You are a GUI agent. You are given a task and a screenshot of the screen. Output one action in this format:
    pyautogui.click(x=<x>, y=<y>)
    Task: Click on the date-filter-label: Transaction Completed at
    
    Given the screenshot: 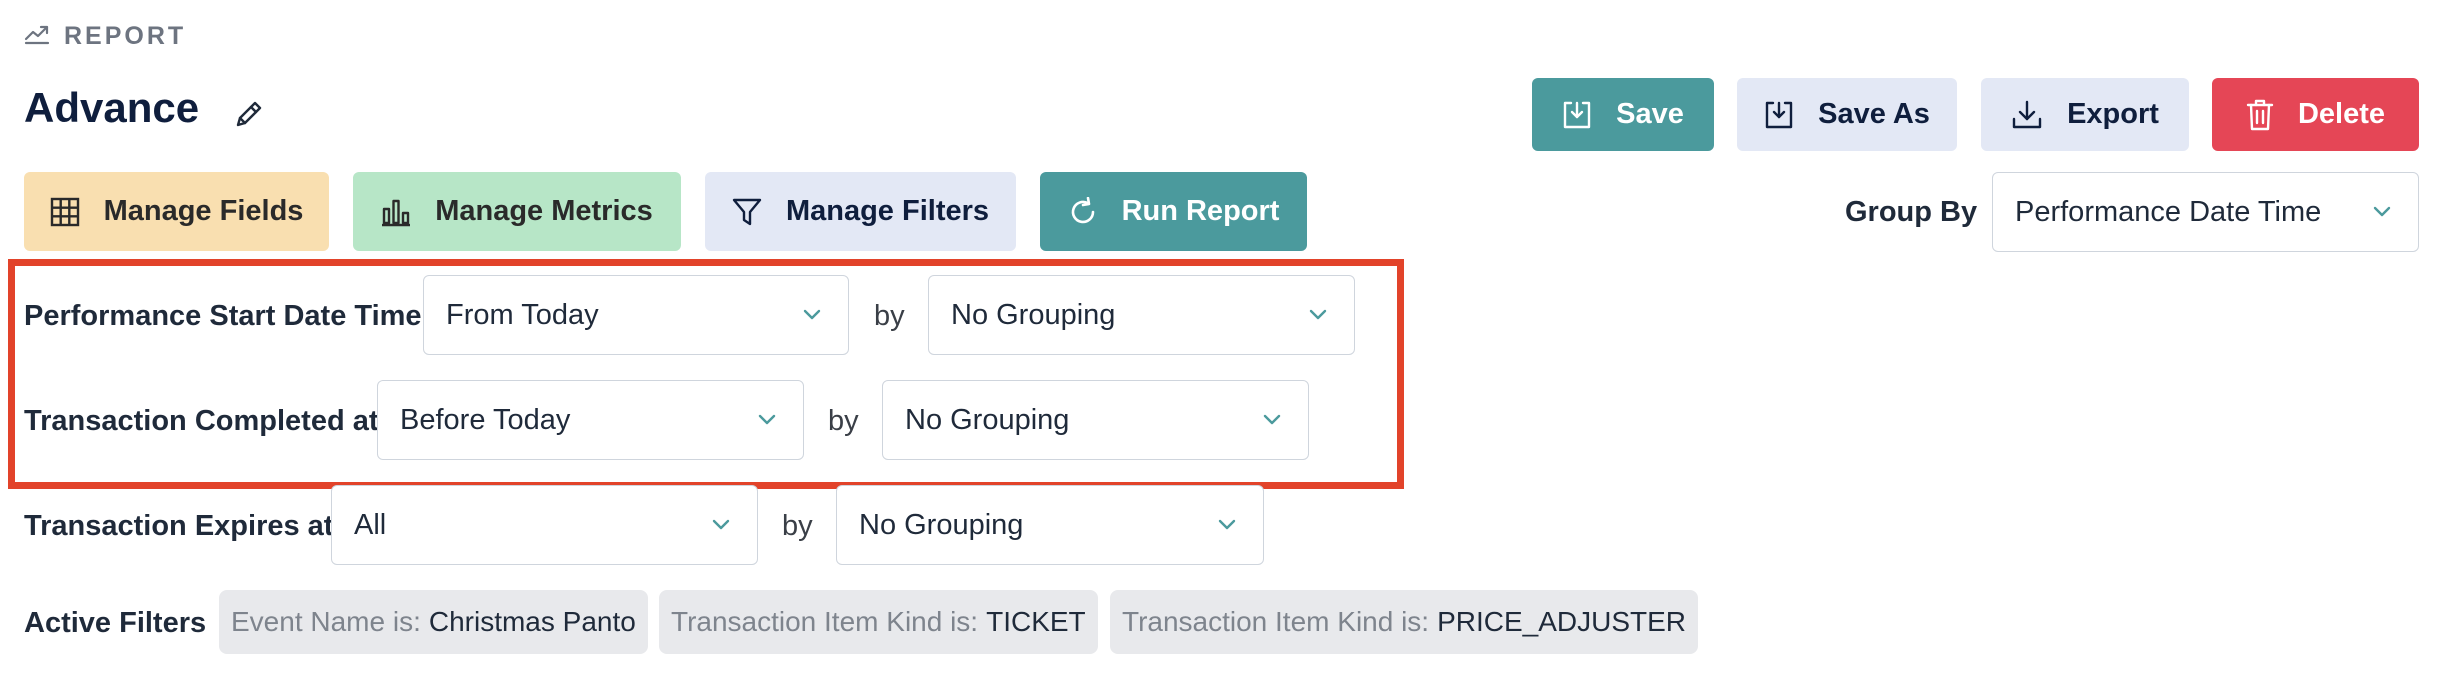 What is the action you would take?
    pyautogui.click(x=201, y=421)
    